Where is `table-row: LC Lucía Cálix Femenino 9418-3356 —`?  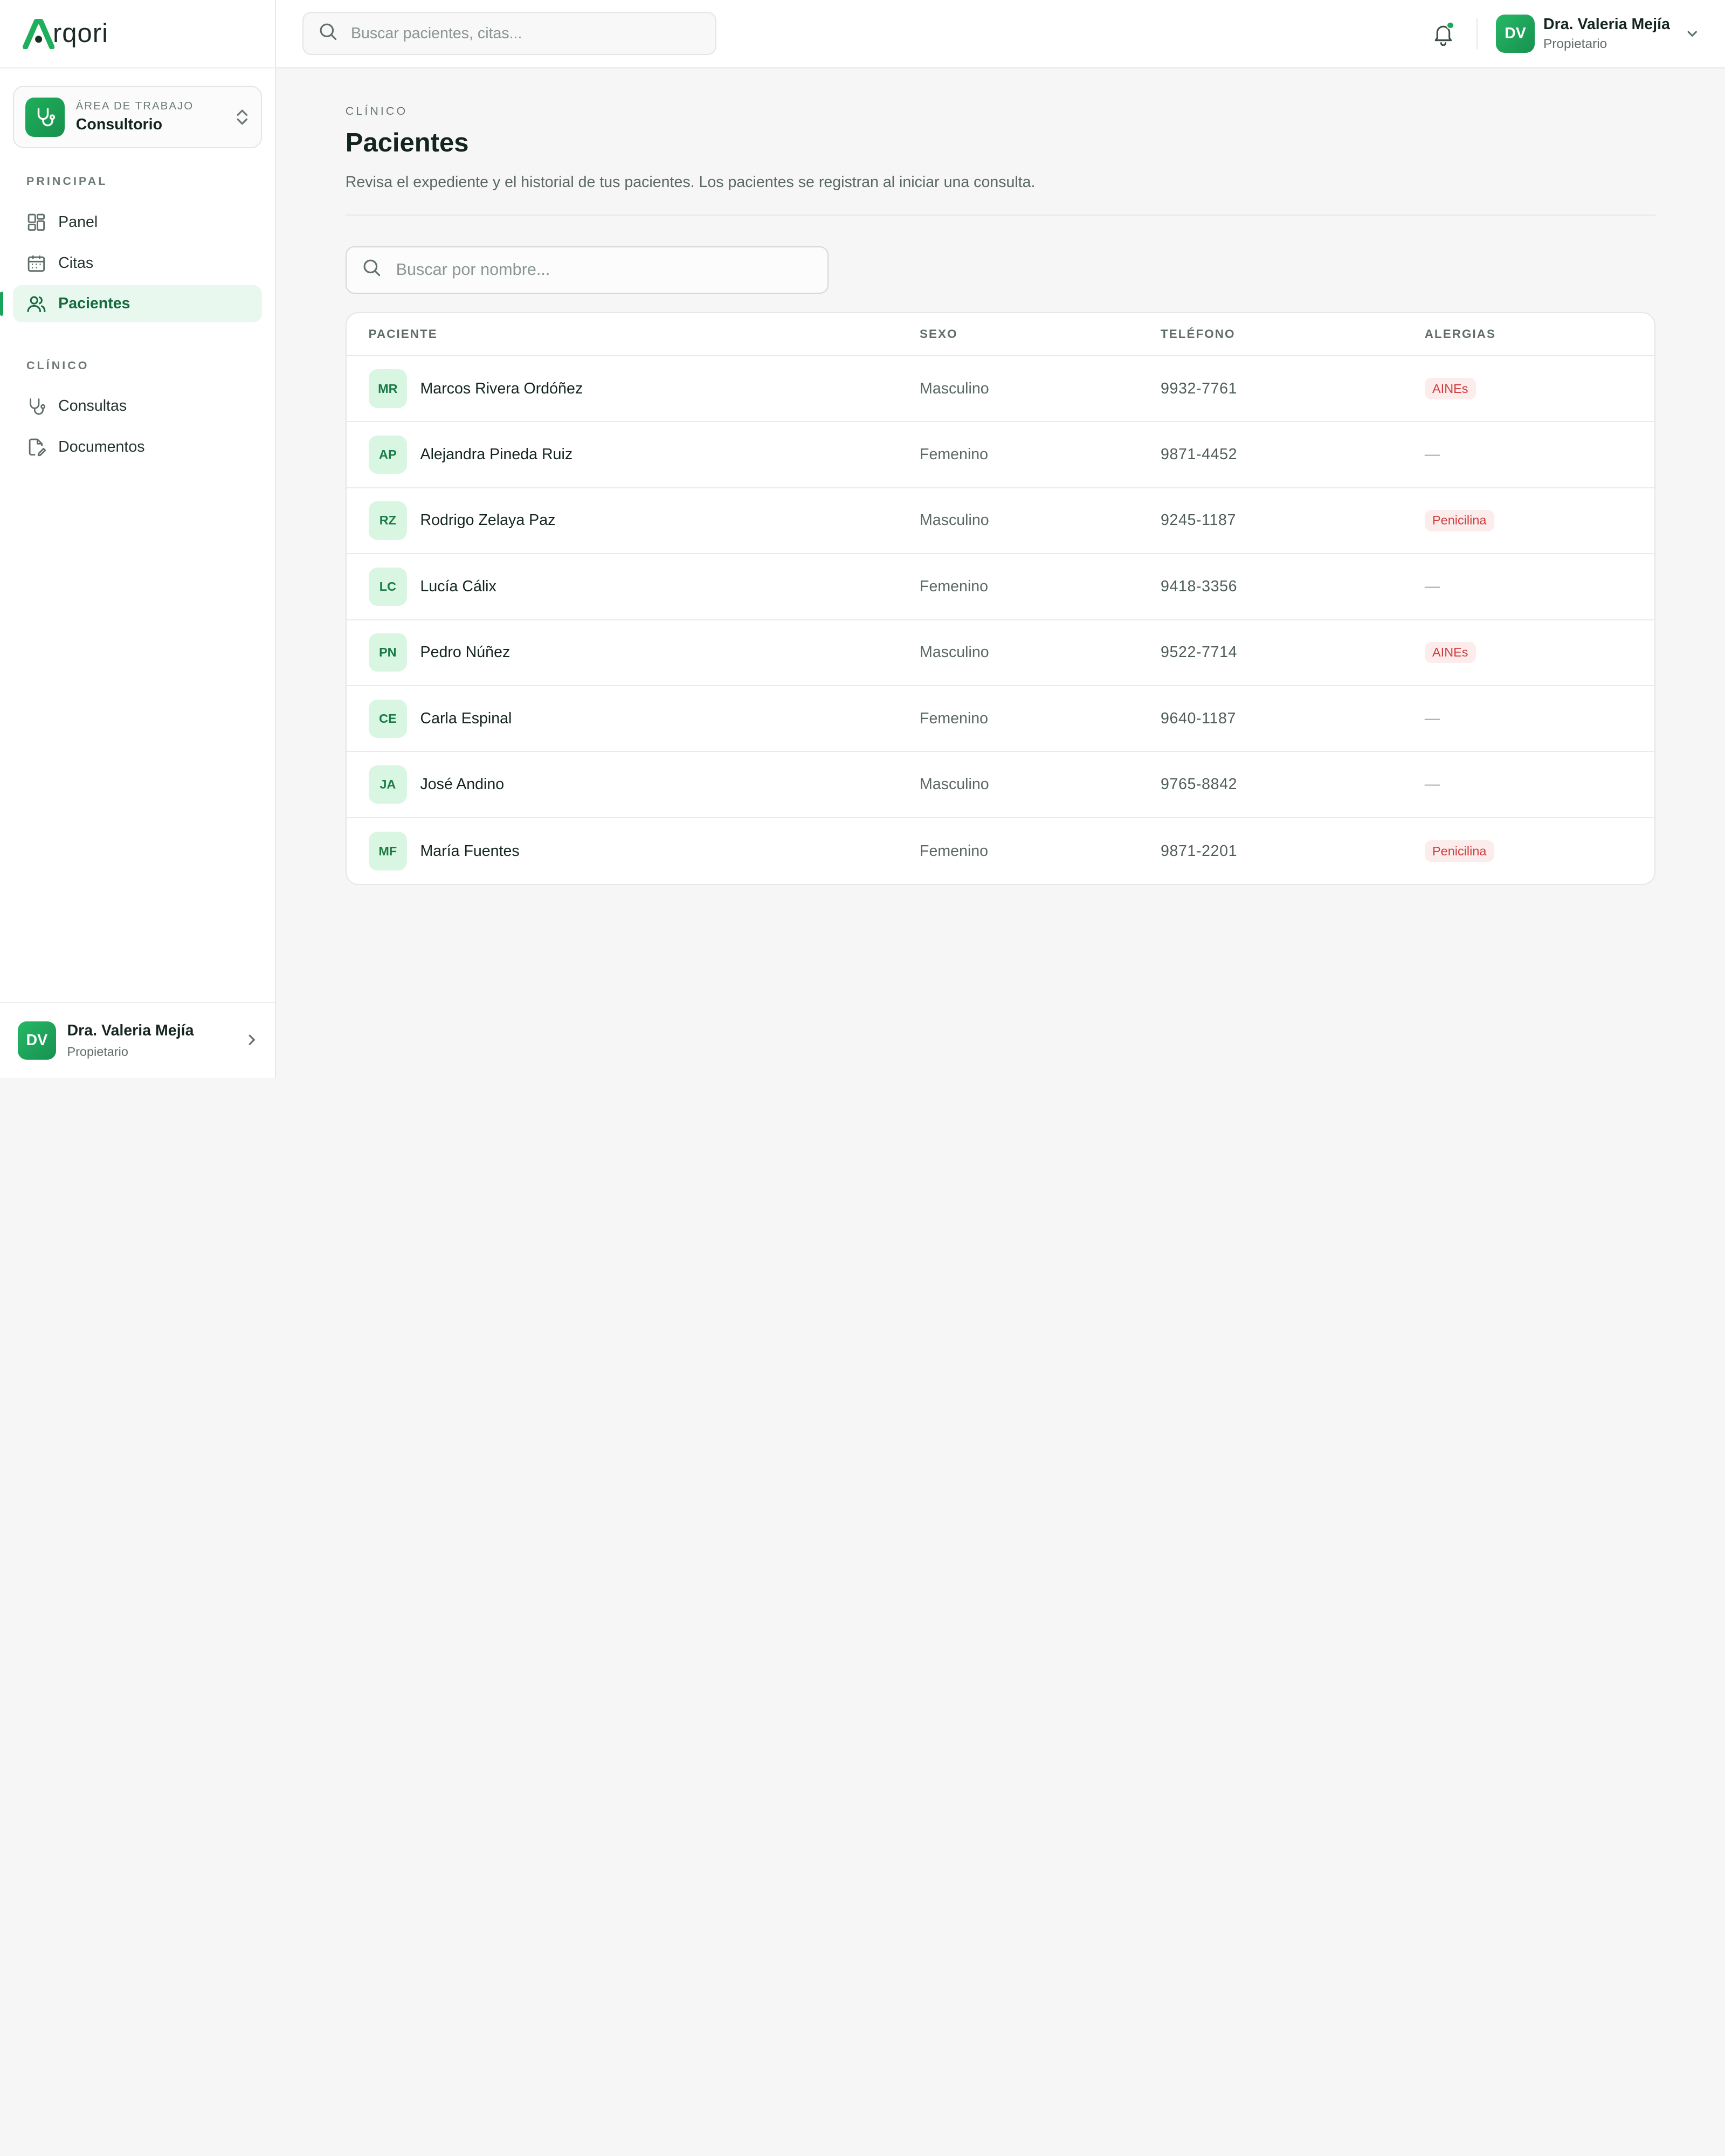
table-row: LC Lucía Cálix Femenino 9418-3356 — is located at coordinates (1000, 587).